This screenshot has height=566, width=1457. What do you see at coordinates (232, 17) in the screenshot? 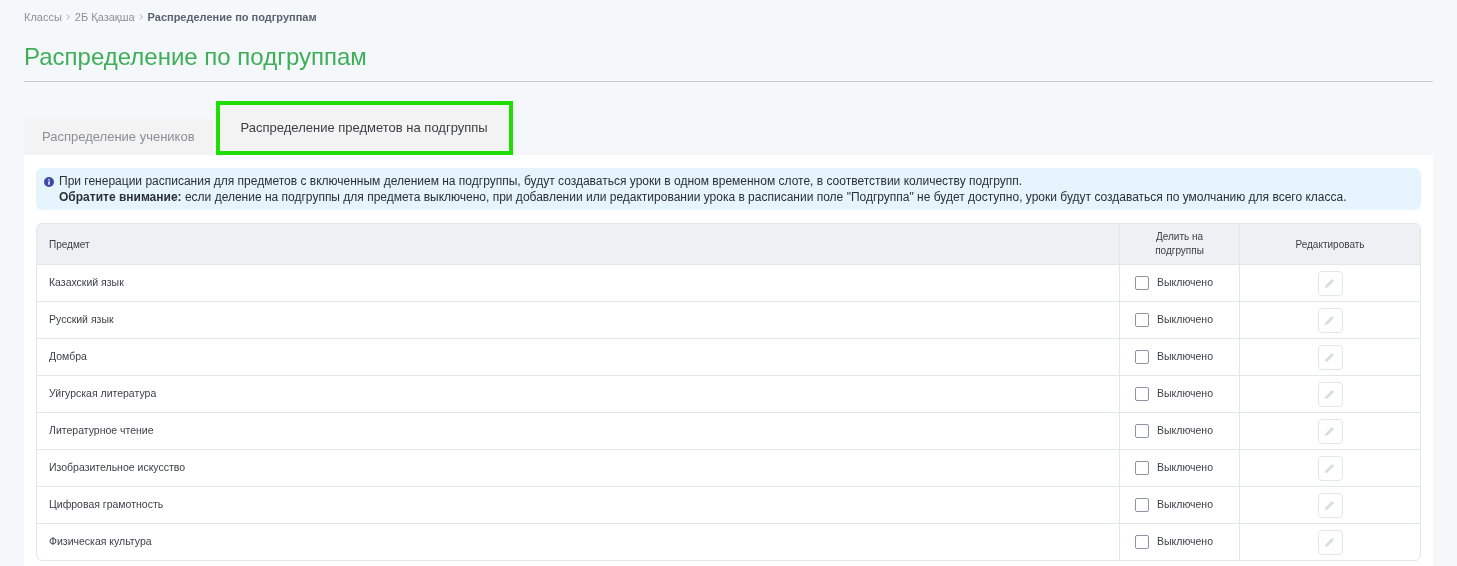
I see `breadcrumb-current: Распределение по подгруппам` at bounding box center [232, 17].